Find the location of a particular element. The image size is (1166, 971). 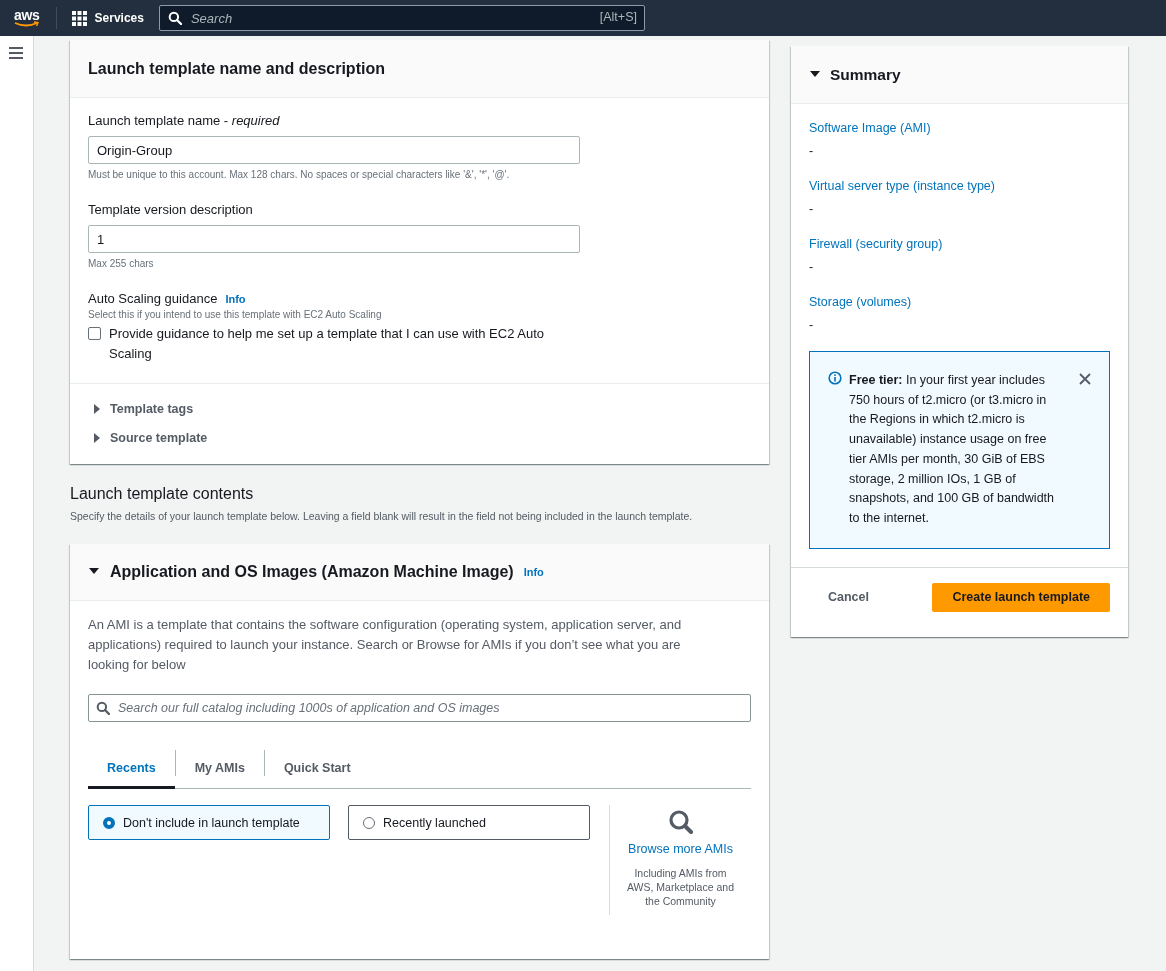

browse-note: Including AMIs from AWS, Marketplace and the Community is located at coordinates (680, 887).